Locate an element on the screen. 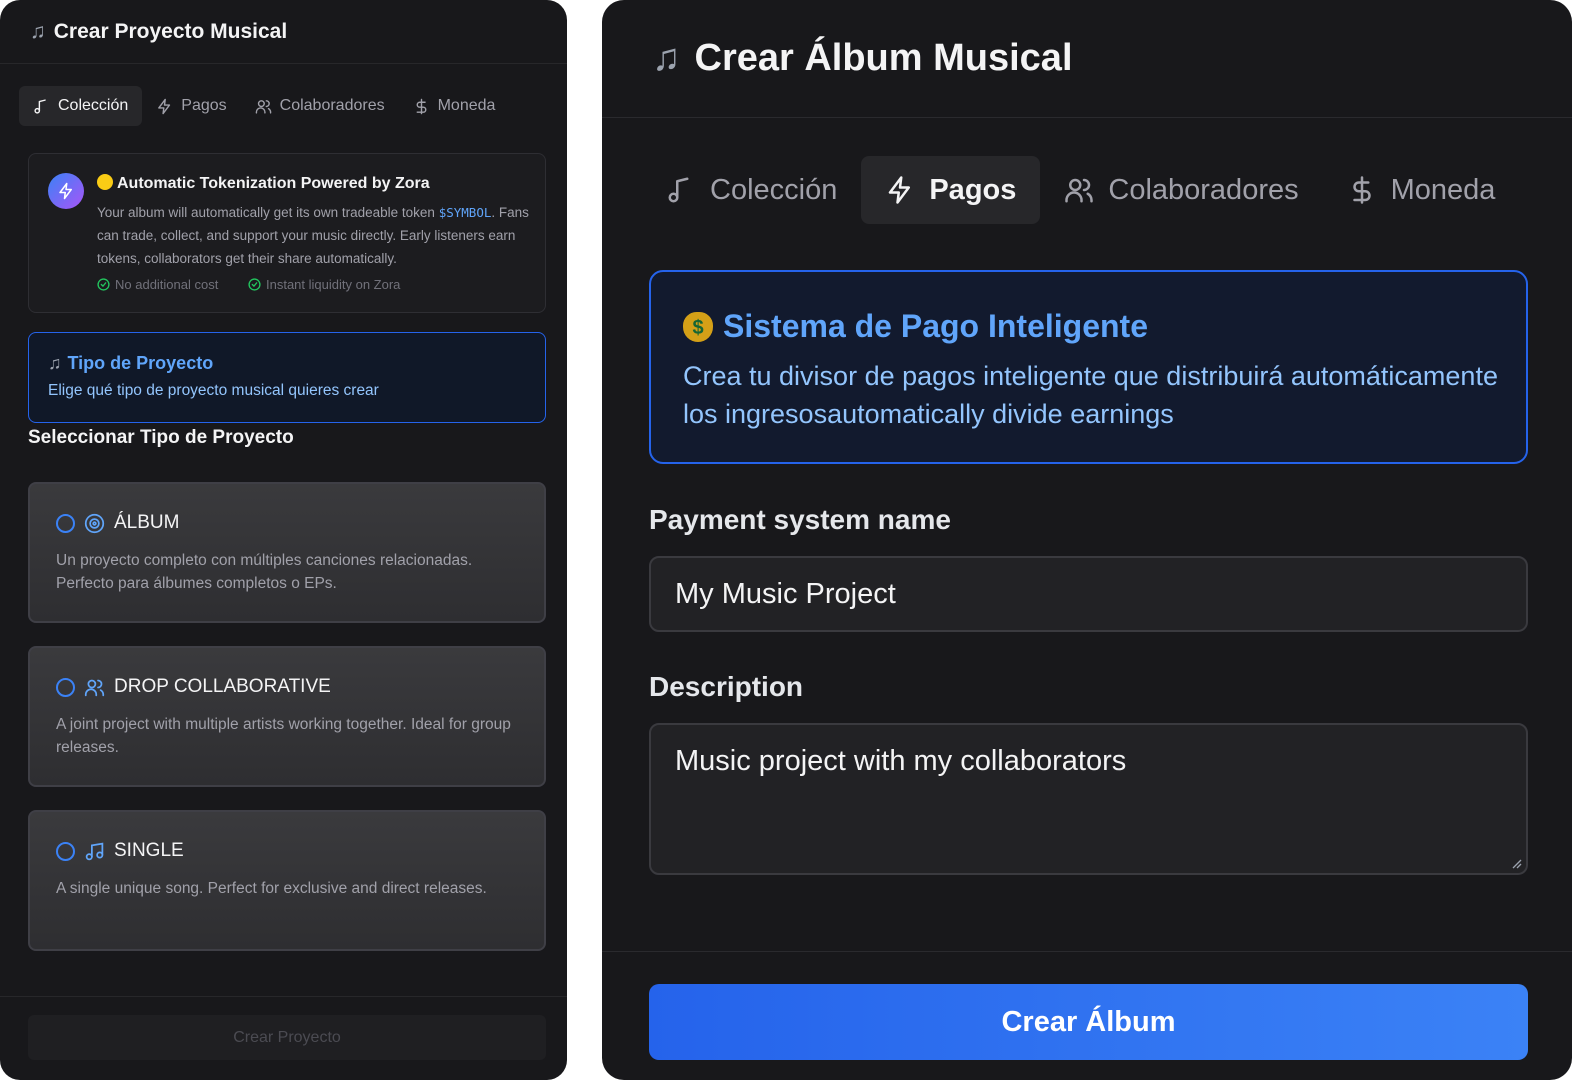  payment-name-input: My Music Project is located at coordinates (1088, 594).